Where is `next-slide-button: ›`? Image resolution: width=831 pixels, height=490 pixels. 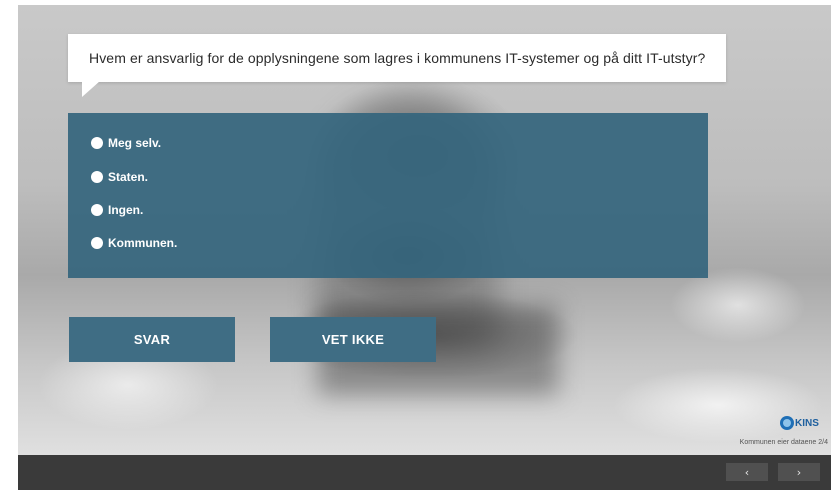 next-slide-button: › is located at coordinates (799, 472).